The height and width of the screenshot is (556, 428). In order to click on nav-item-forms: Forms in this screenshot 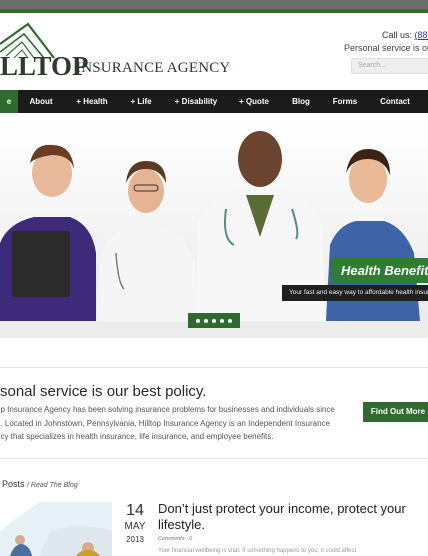, I will do `click(345, 101)`.